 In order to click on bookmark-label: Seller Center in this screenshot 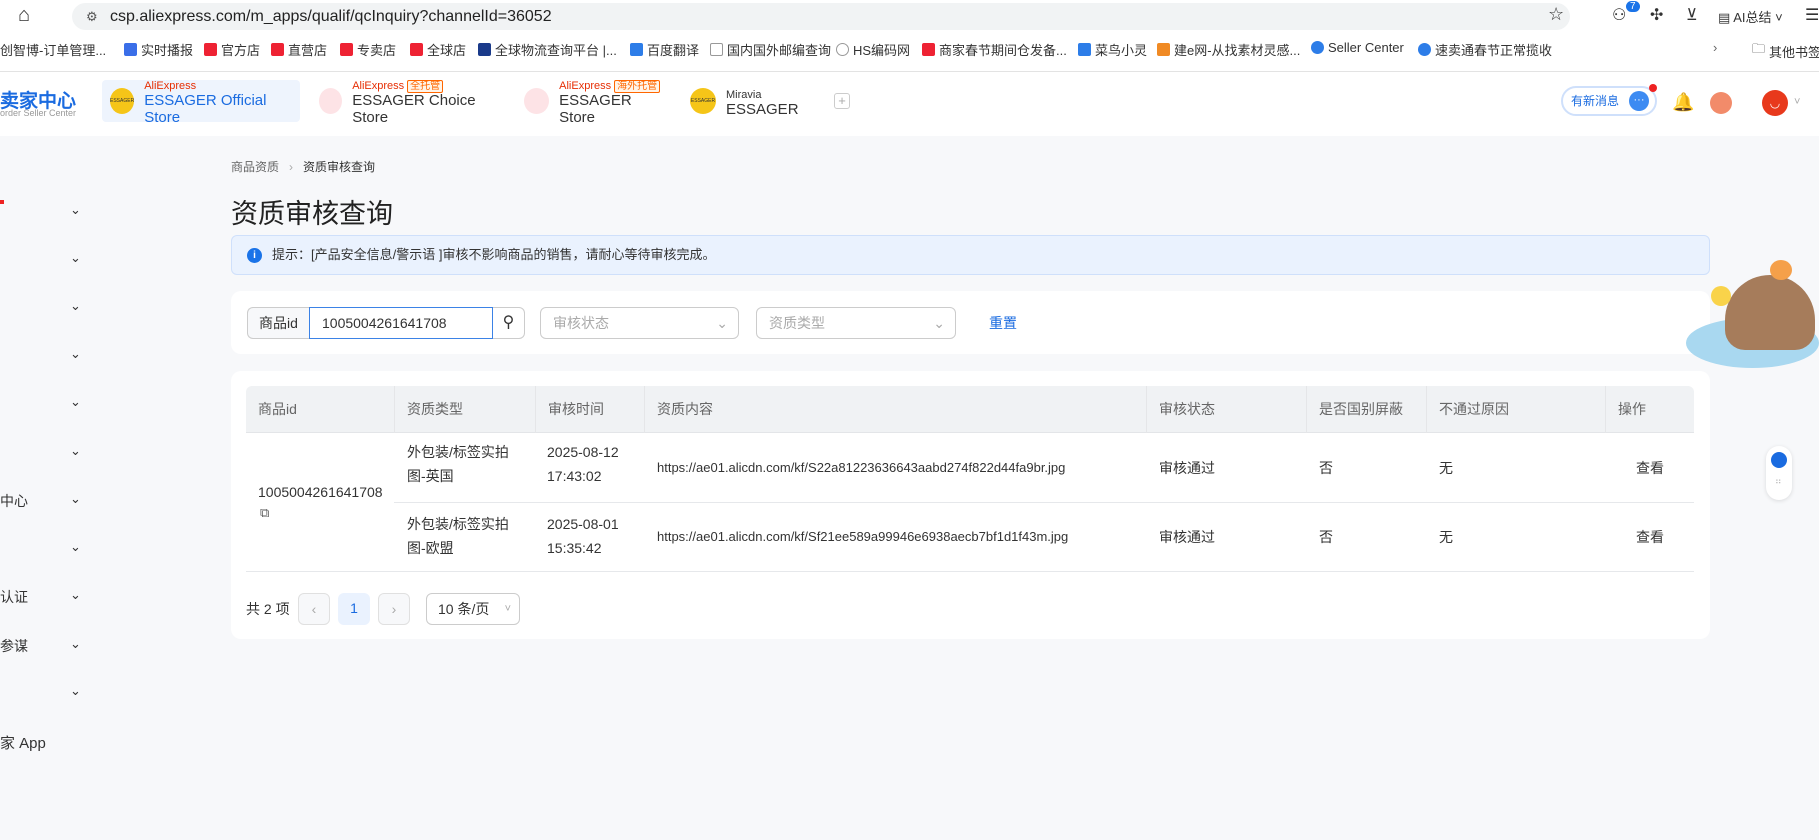, I will do `click(1366, 47)`.